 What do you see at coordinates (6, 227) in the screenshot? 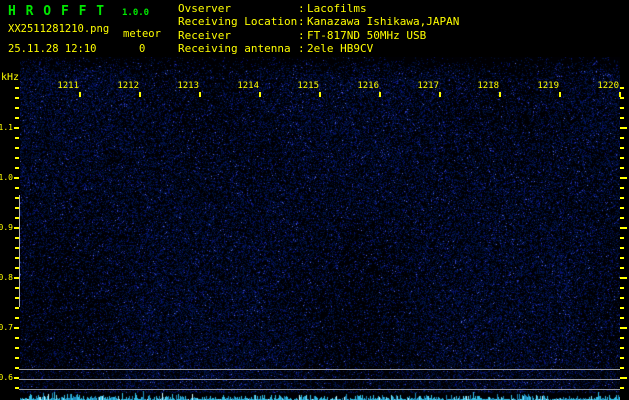
I see `freq-label: 0.9` at bounding box center [6, 227].